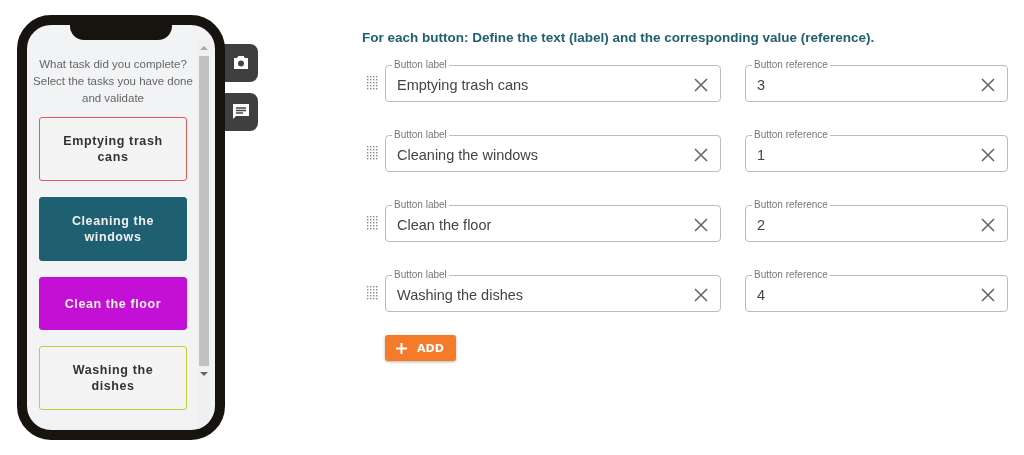 Image resolution: width=1024 pixels, height=455 pixels. Describe the element at coordinates (553, 220) in the screenshot. I see `text-field: Button label Clean the floor` at that location.